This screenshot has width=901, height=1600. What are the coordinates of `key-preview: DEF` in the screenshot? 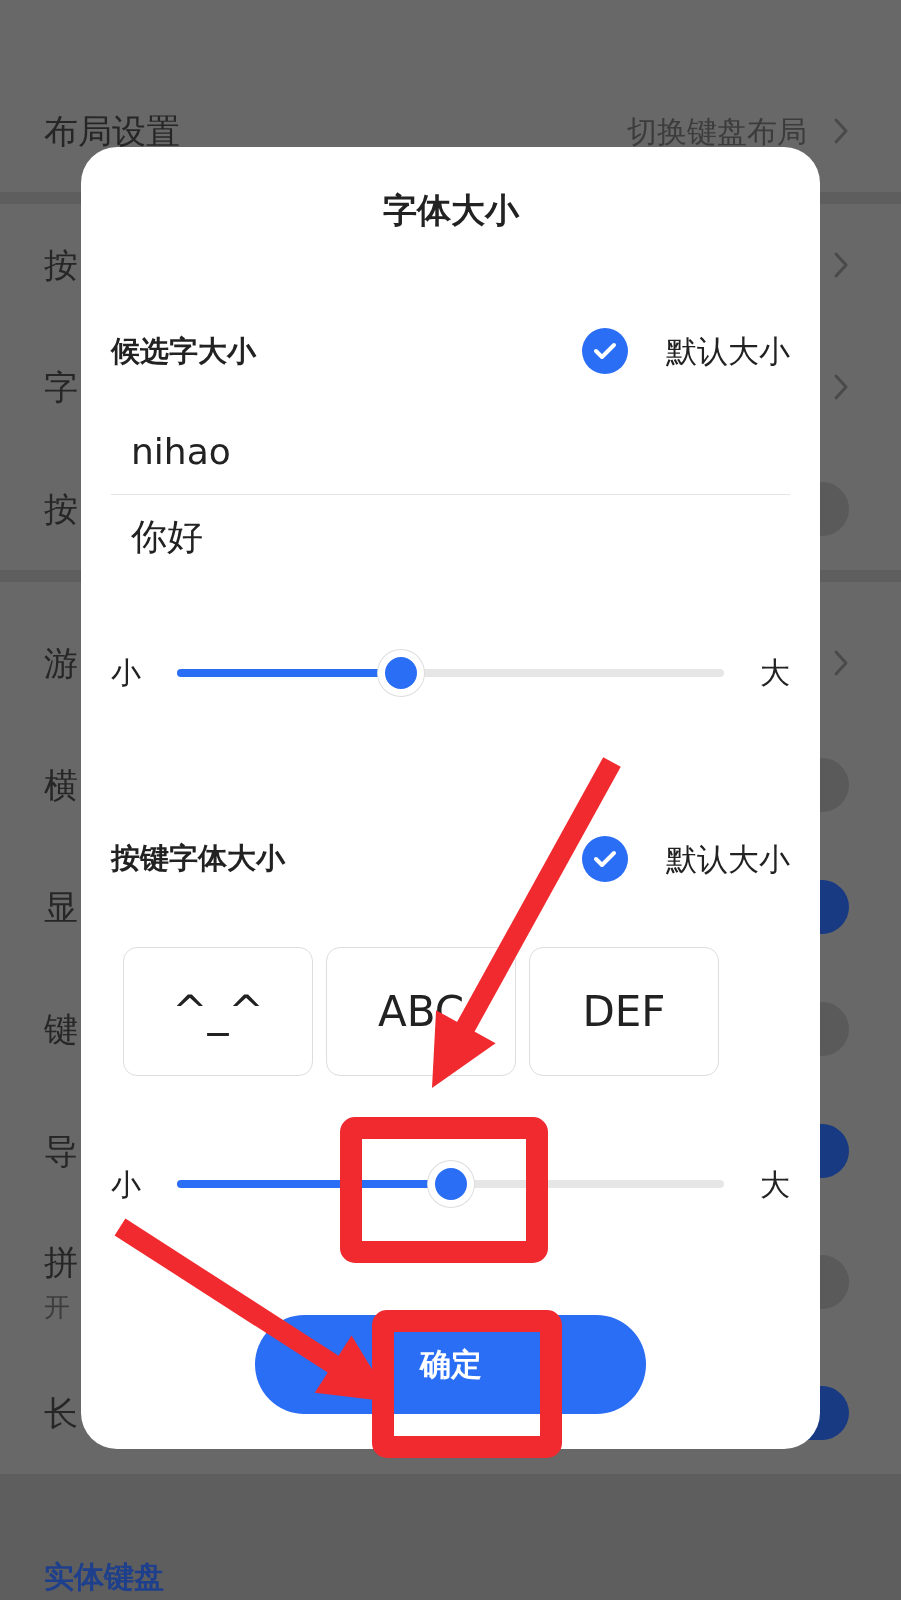 It's located at (624, 1011).